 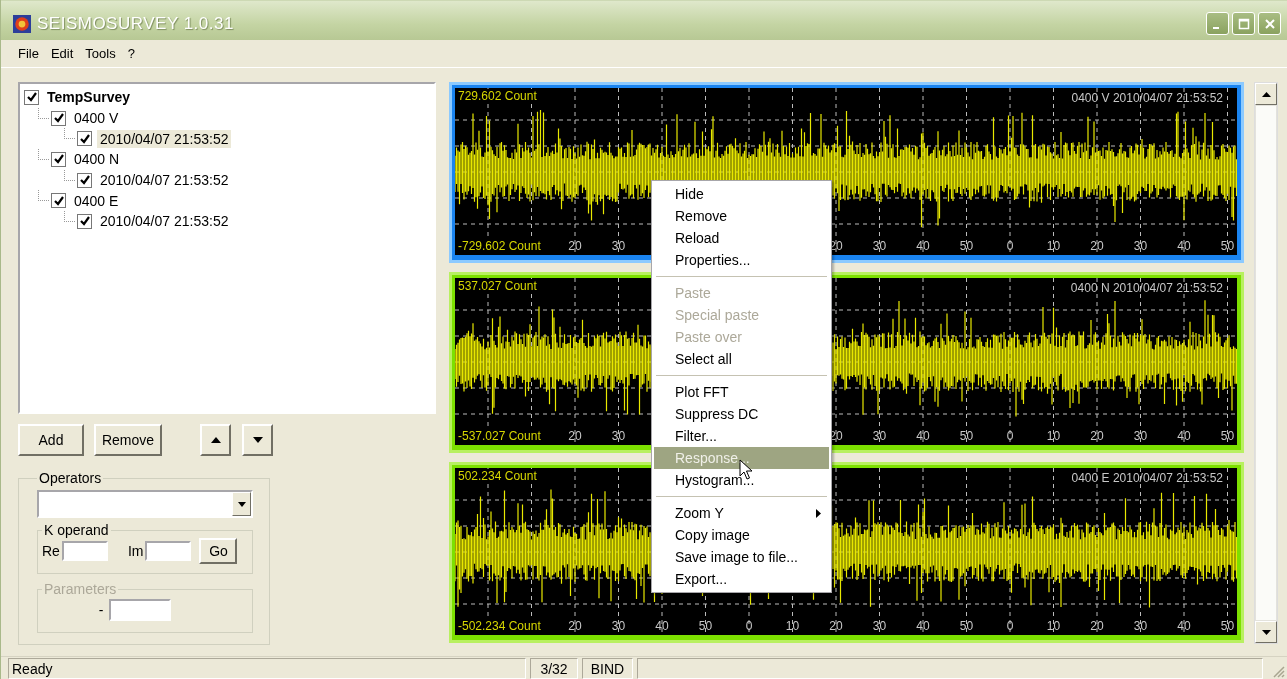 What do you see at coordinates (499, 626) in the screenshot?
I see `amplitude-label: -502.234 Count` at bounding box center [499, 626].